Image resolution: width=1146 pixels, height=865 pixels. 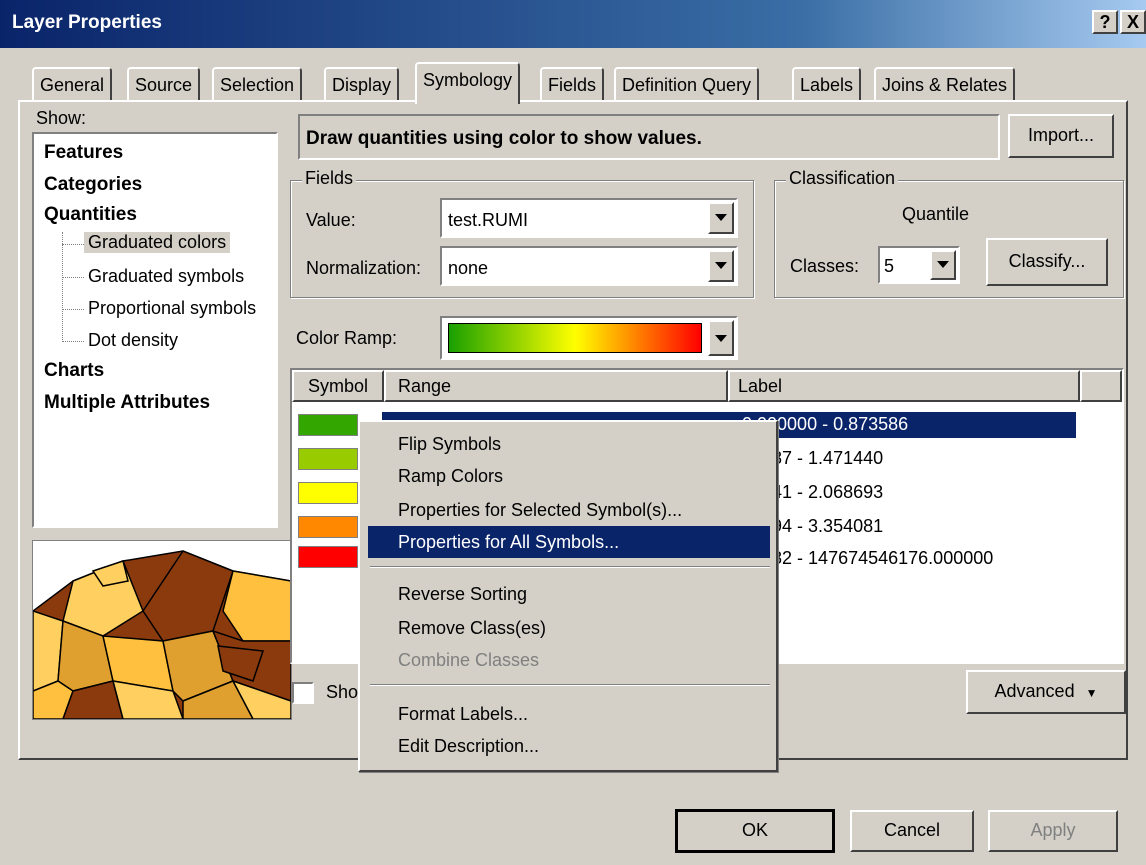 I want to click on normalization-select: none, so click(x=589, y=266).